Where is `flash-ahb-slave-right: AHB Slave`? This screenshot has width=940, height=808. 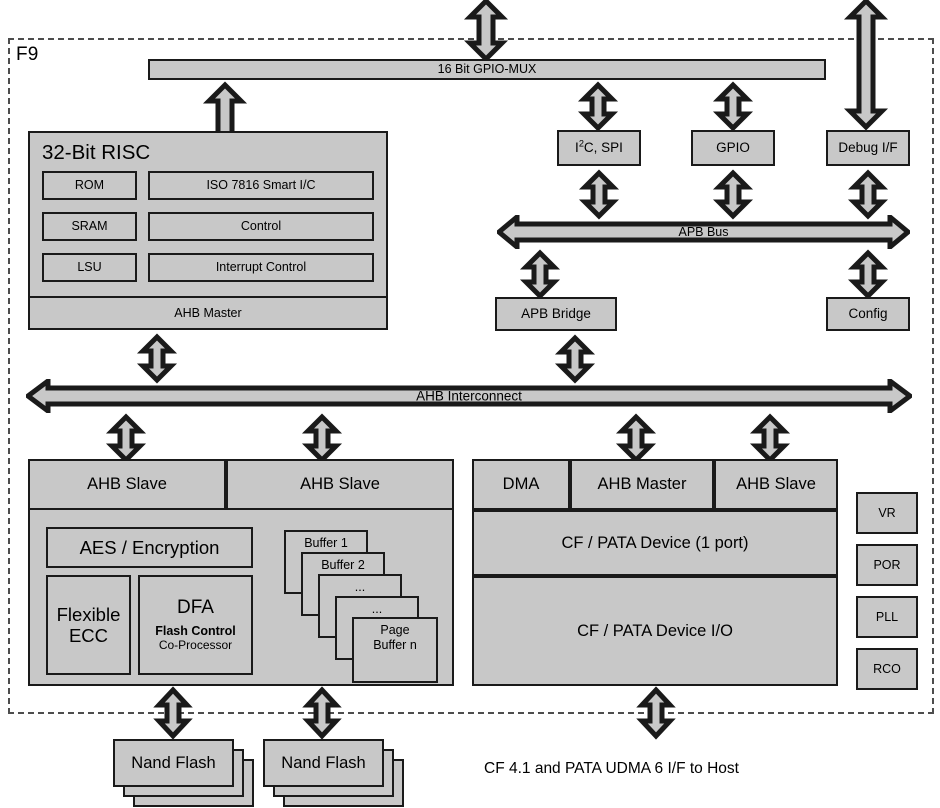
flash-ahb-slave-right: AHB Slave is located at coordinates (340, 484).